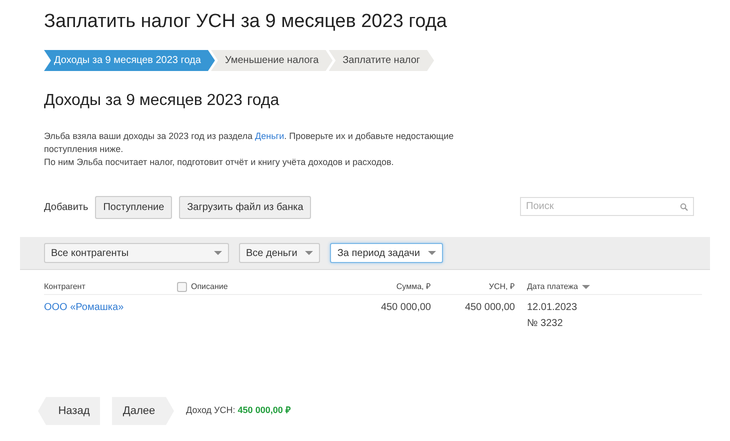  I want to click on wizard-step: Уменьшение налога, so click(271, 60).